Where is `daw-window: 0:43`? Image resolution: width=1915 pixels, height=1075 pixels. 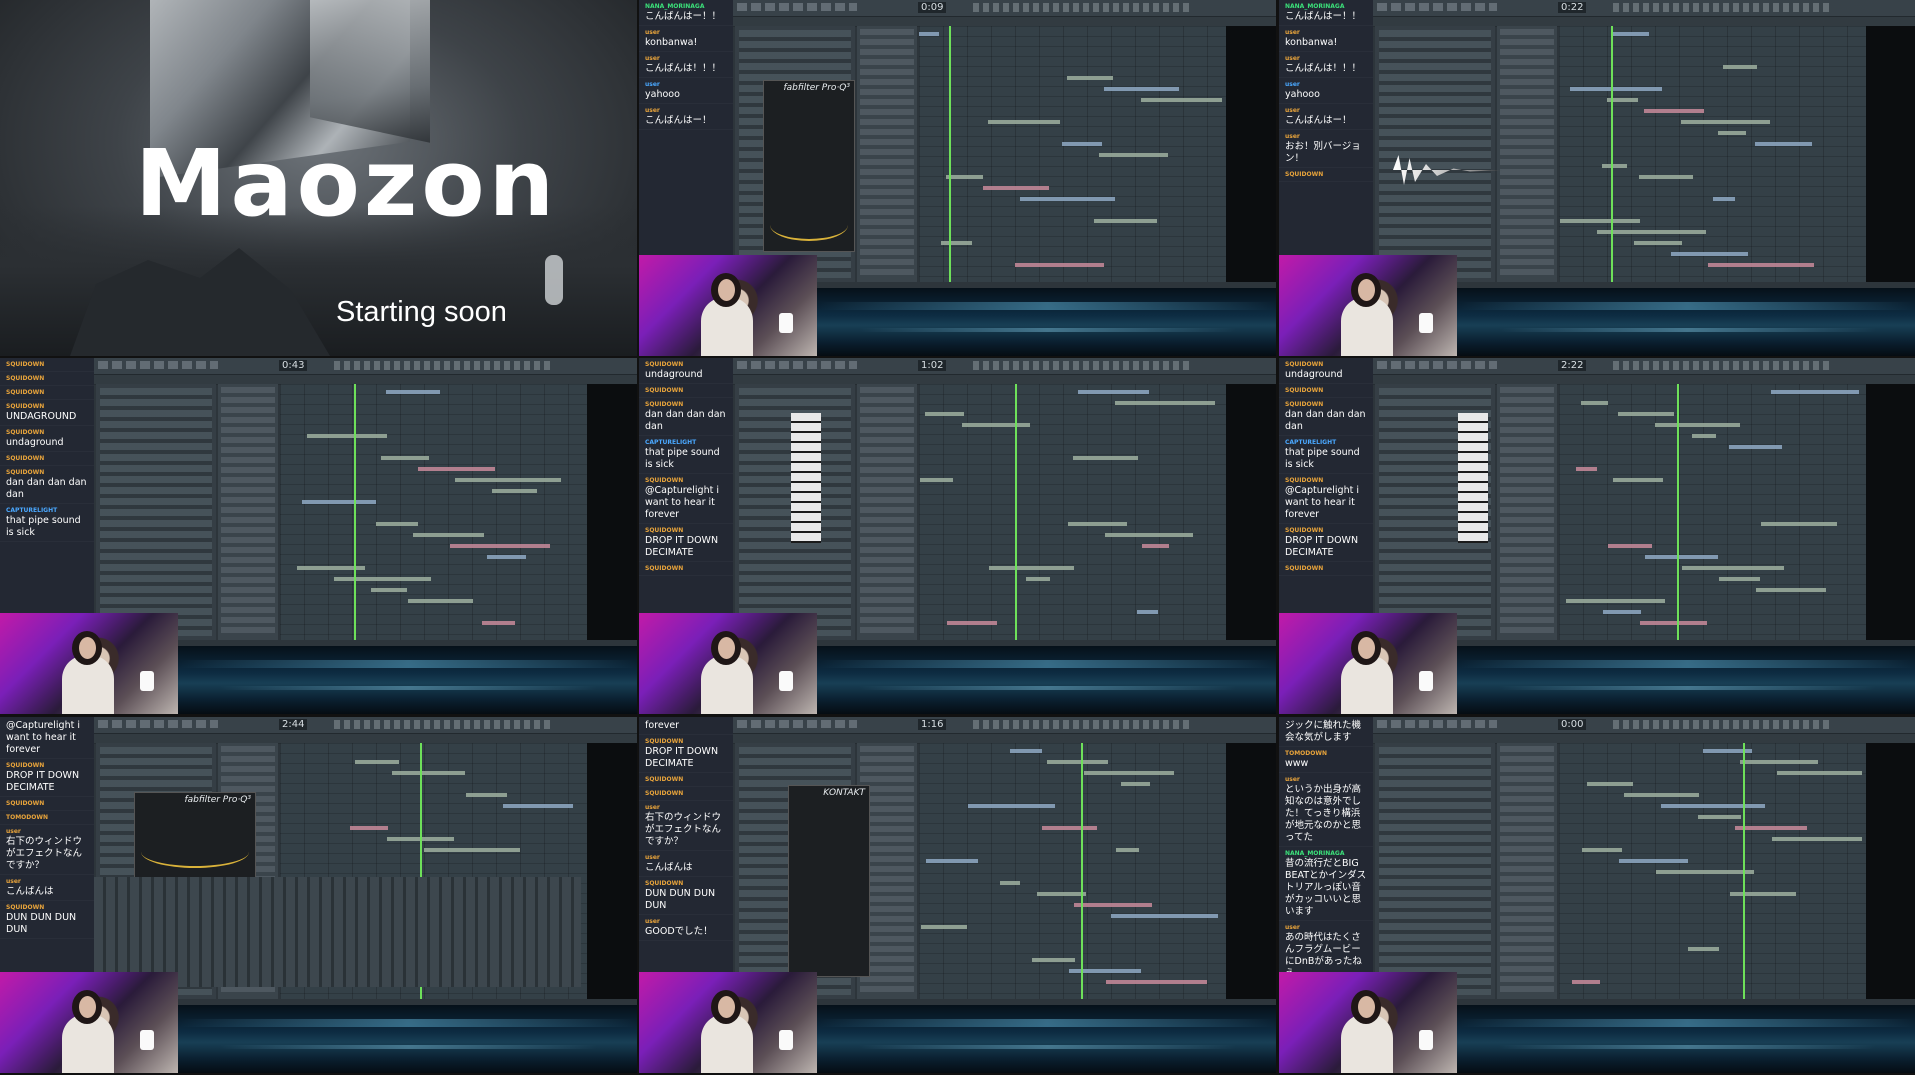
daw-window: 0:43 is located at coordinates (365, 502).